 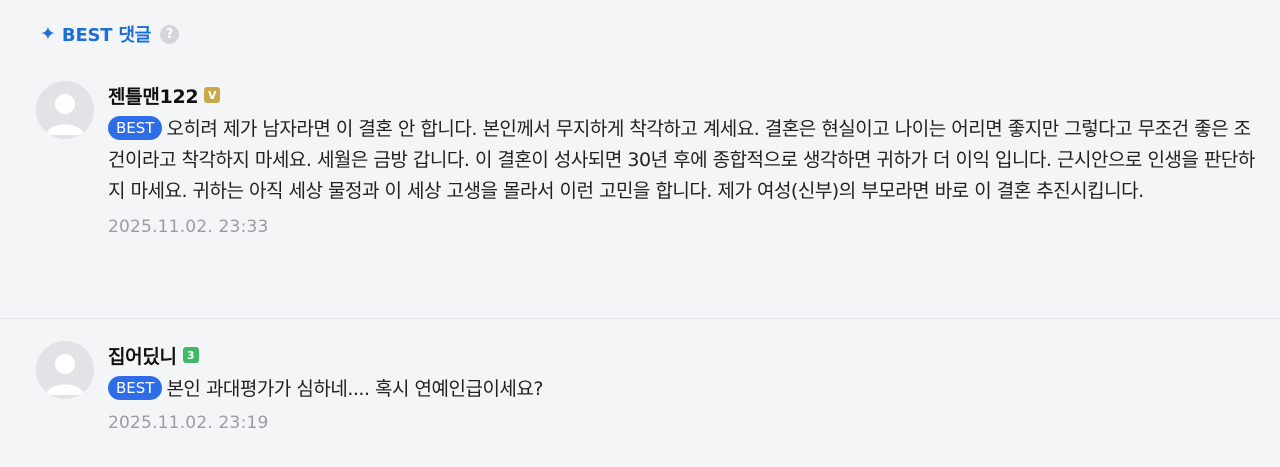 I want to click on author-row: 젠틀맨122 V, so click(x=685, y=95).